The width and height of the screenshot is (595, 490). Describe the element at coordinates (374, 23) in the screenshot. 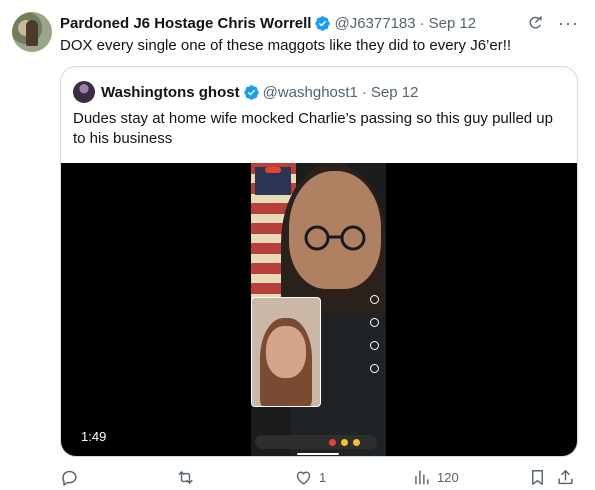

I see `author-handle: @J6377183` at that location.